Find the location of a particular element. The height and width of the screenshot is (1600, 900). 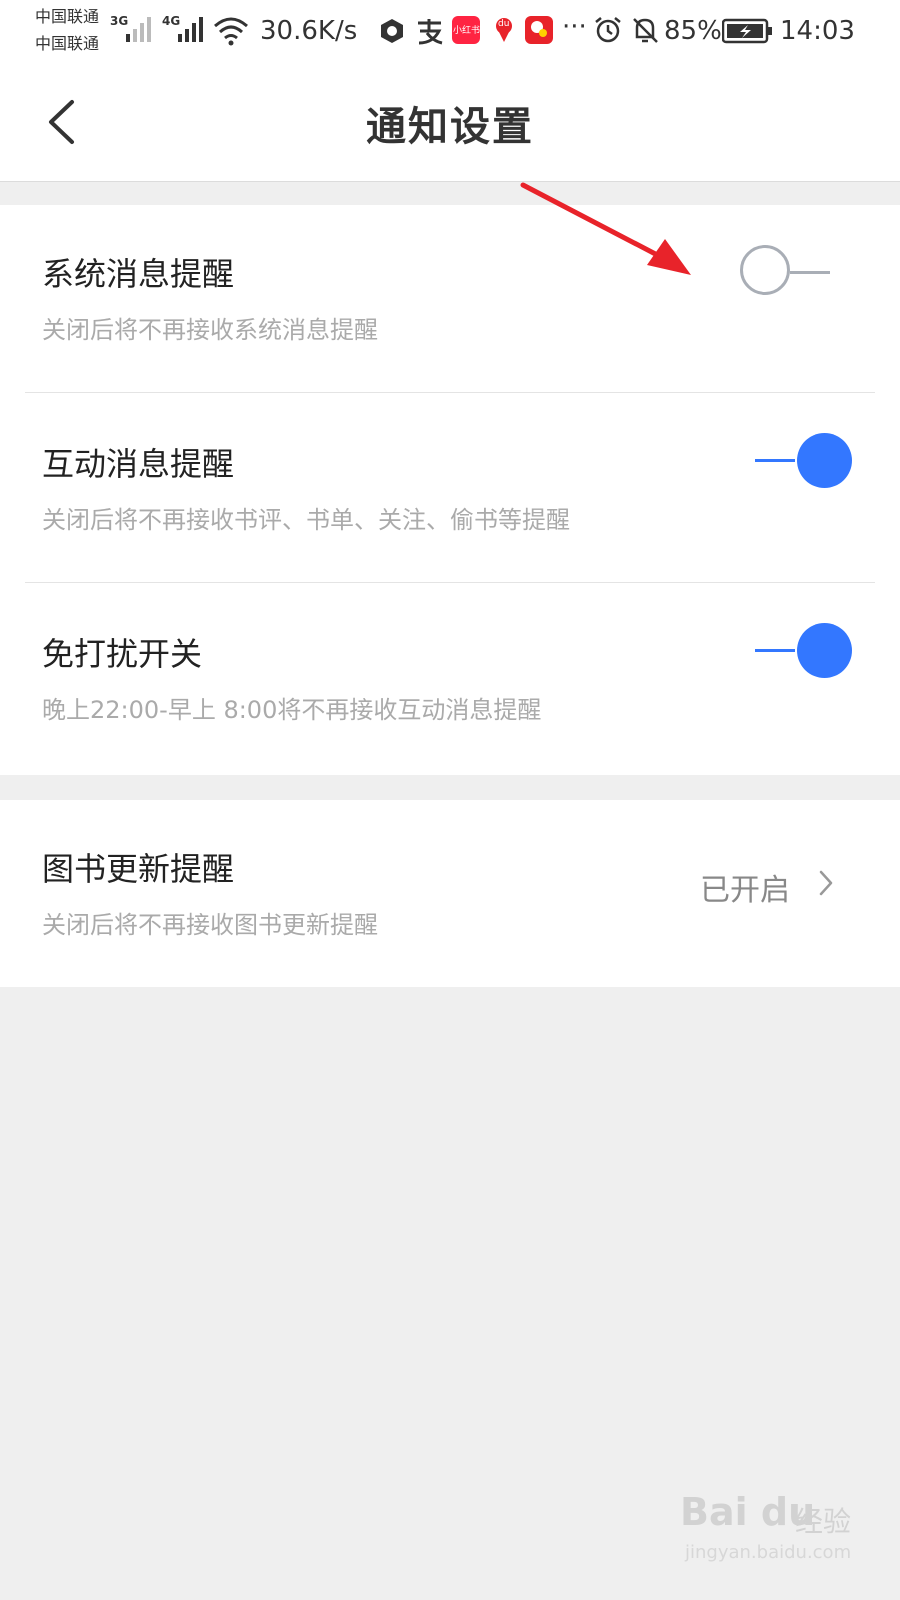

nav-header: 通知设置 is located at coordinates (450, 122).